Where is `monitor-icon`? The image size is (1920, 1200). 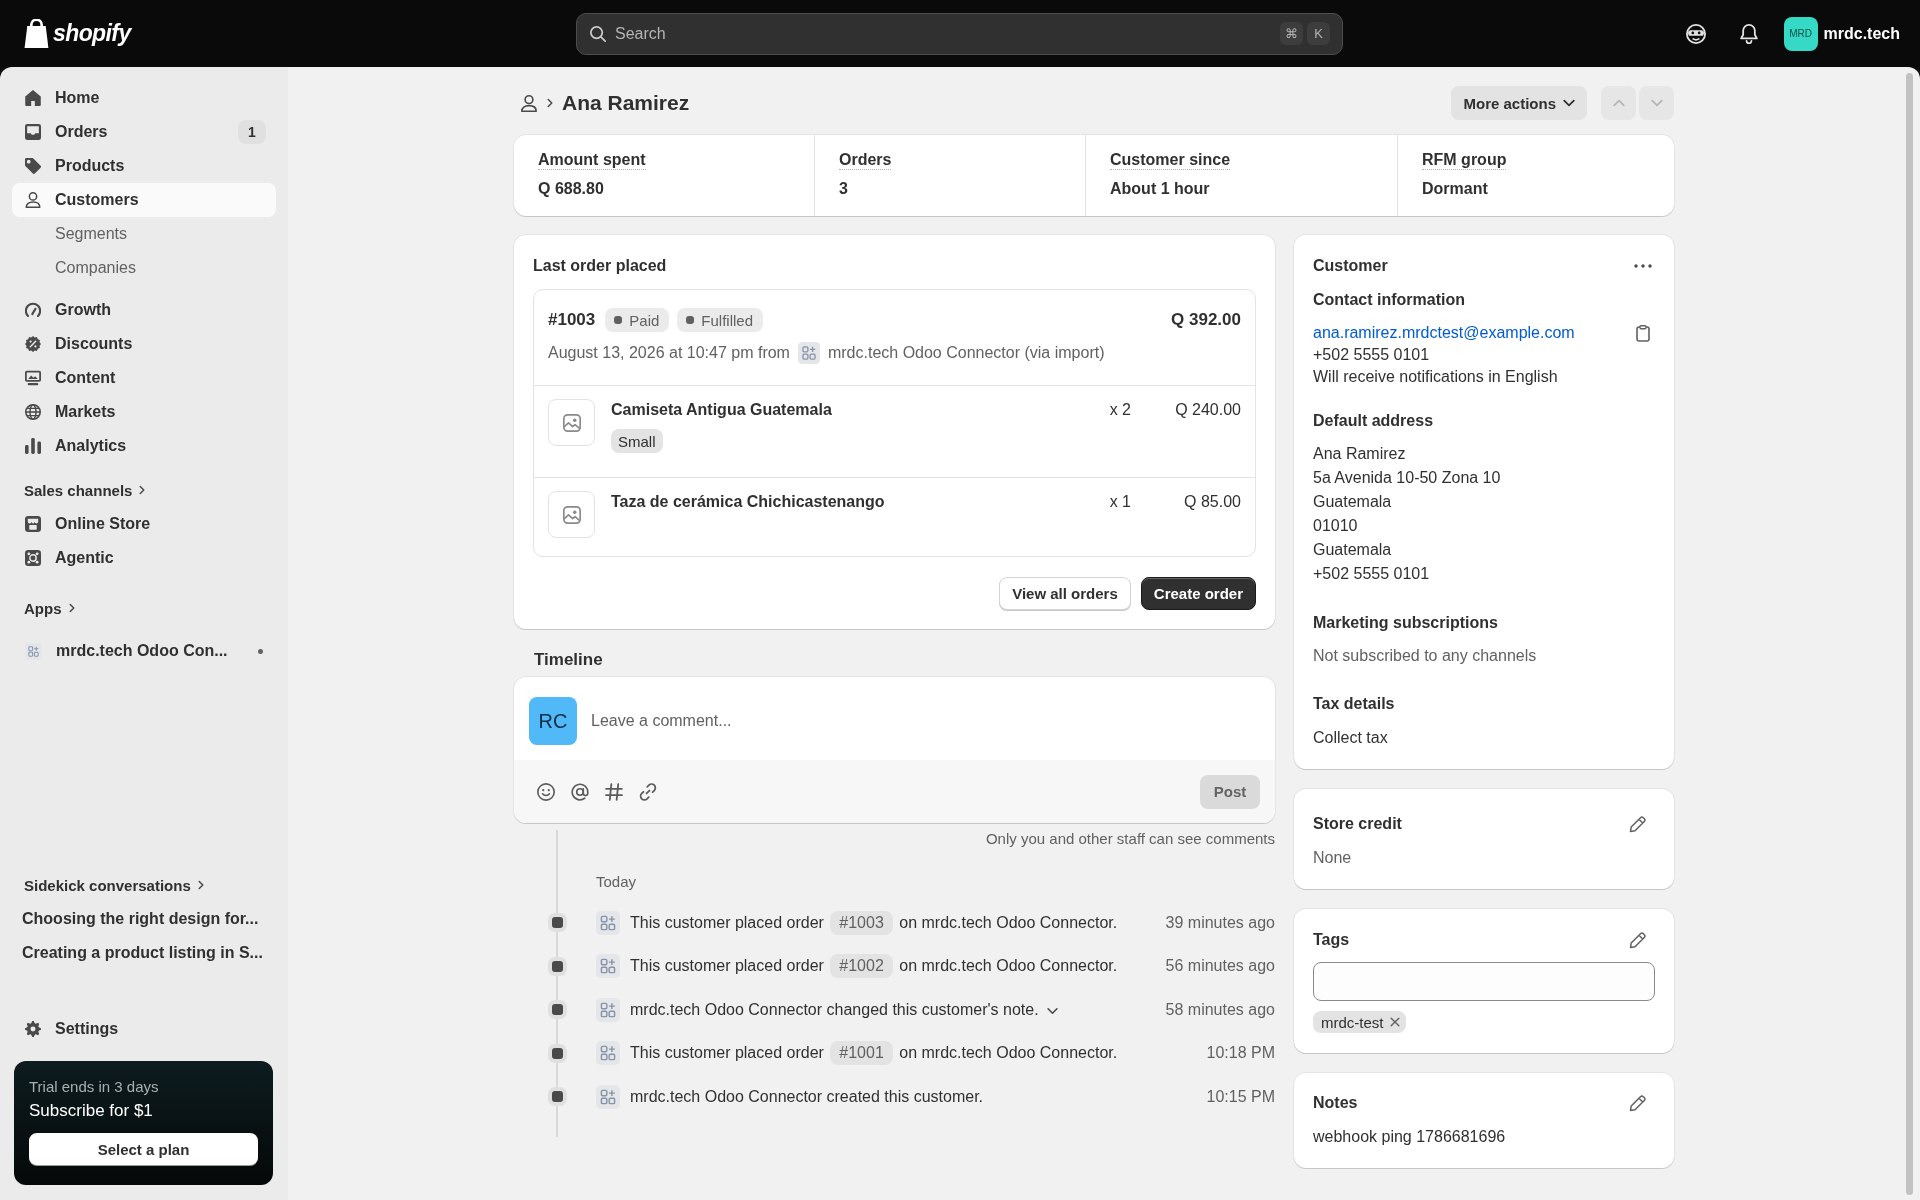 monitor-icon is located at coordinates (33, 378).